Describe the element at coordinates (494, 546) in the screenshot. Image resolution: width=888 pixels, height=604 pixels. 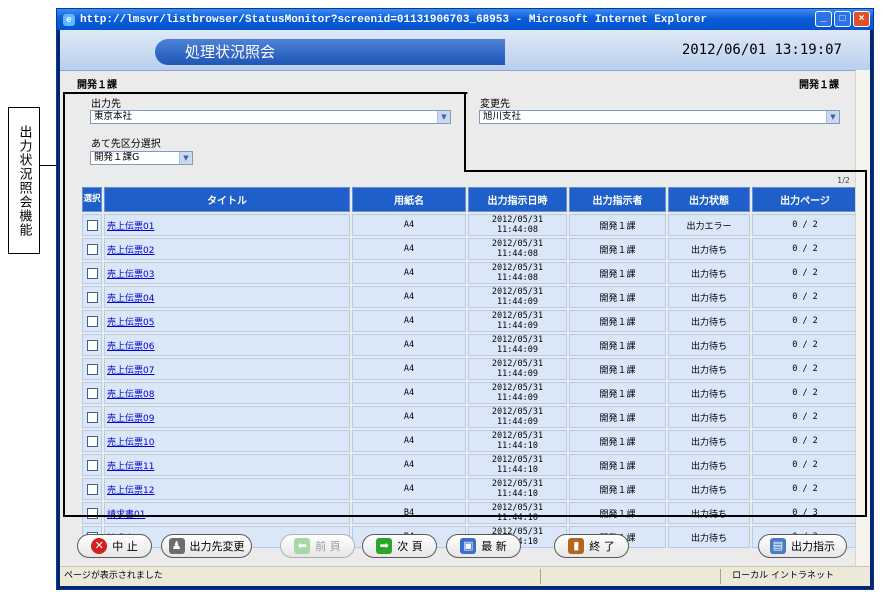
I see `refresh-label: 最 新` at that location.